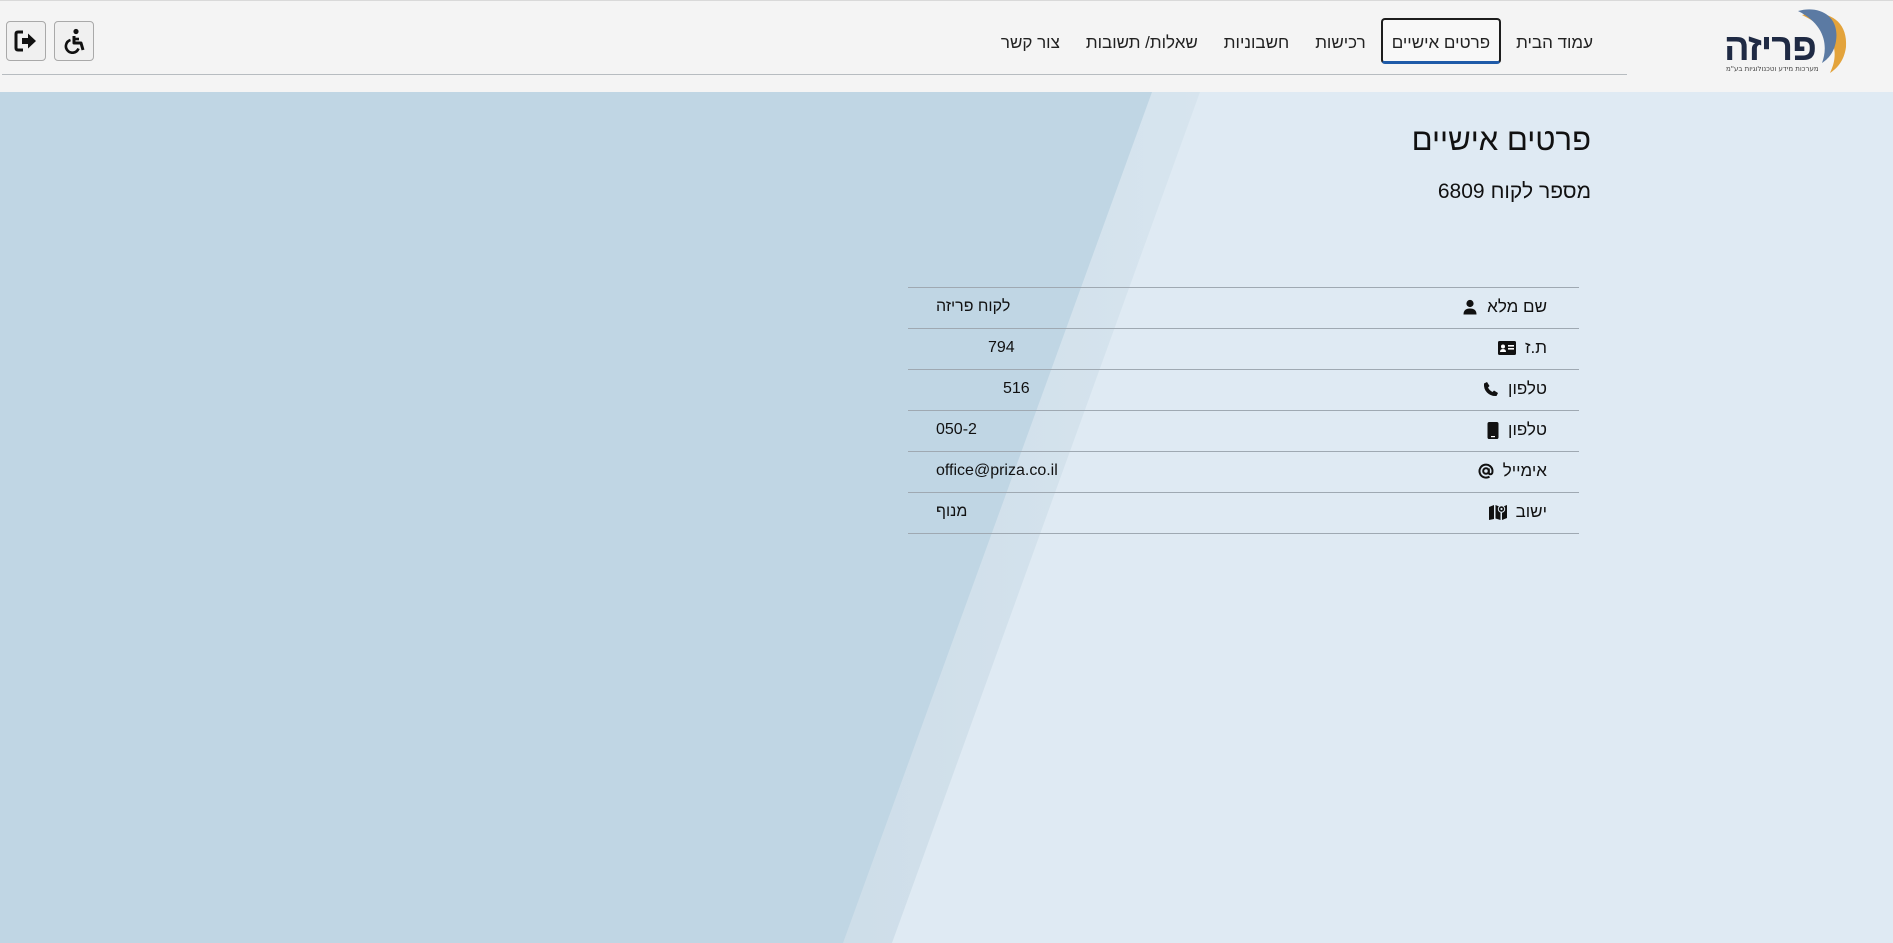  Describe the element at coordinates (1243, 308) in the screenshot. I see `details-row-full-name: שם מלא לקוח פריזה` at that location.